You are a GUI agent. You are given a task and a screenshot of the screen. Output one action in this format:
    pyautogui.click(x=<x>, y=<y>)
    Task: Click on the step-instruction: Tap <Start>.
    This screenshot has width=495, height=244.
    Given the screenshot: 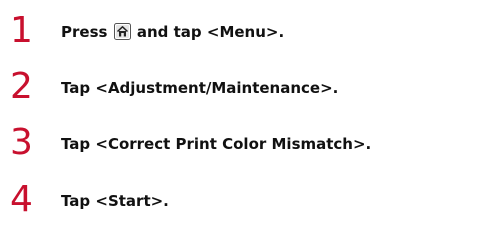 What is the action you would take?
    pyautogui.click(x=115, y=201)
    